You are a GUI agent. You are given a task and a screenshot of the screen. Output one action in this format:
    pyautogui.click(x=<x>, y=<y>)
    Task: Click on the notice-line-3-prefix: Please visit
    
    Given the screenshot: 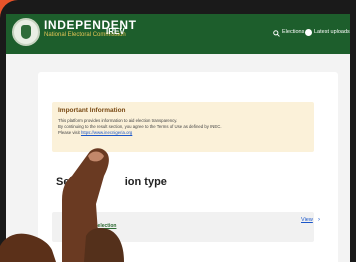 What is the action you would take?
    pyautogui.click(x=69, y=132)
    